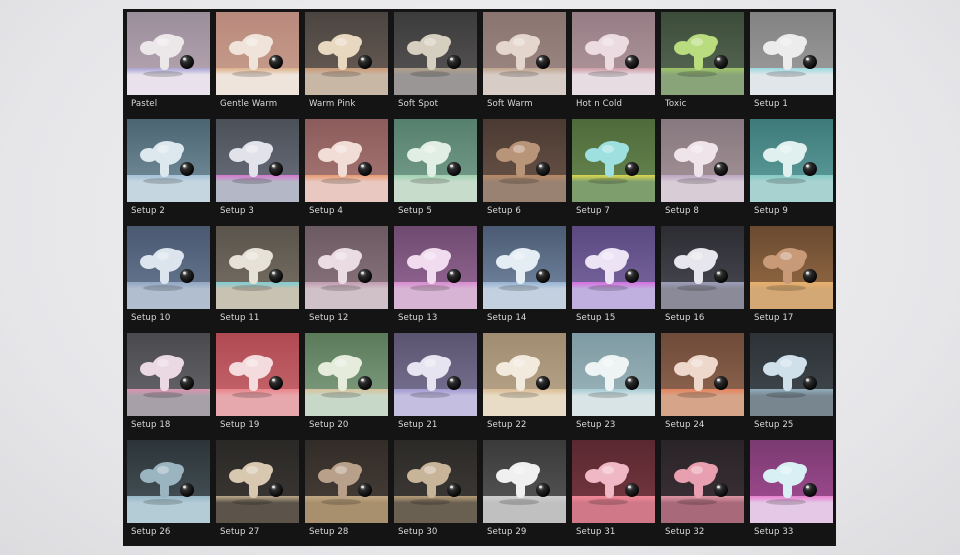 The image size is (960, 555). Describe the element at coordinates (507, 425) in the screenshot. I see `preset-label: Setup 22` at that location.